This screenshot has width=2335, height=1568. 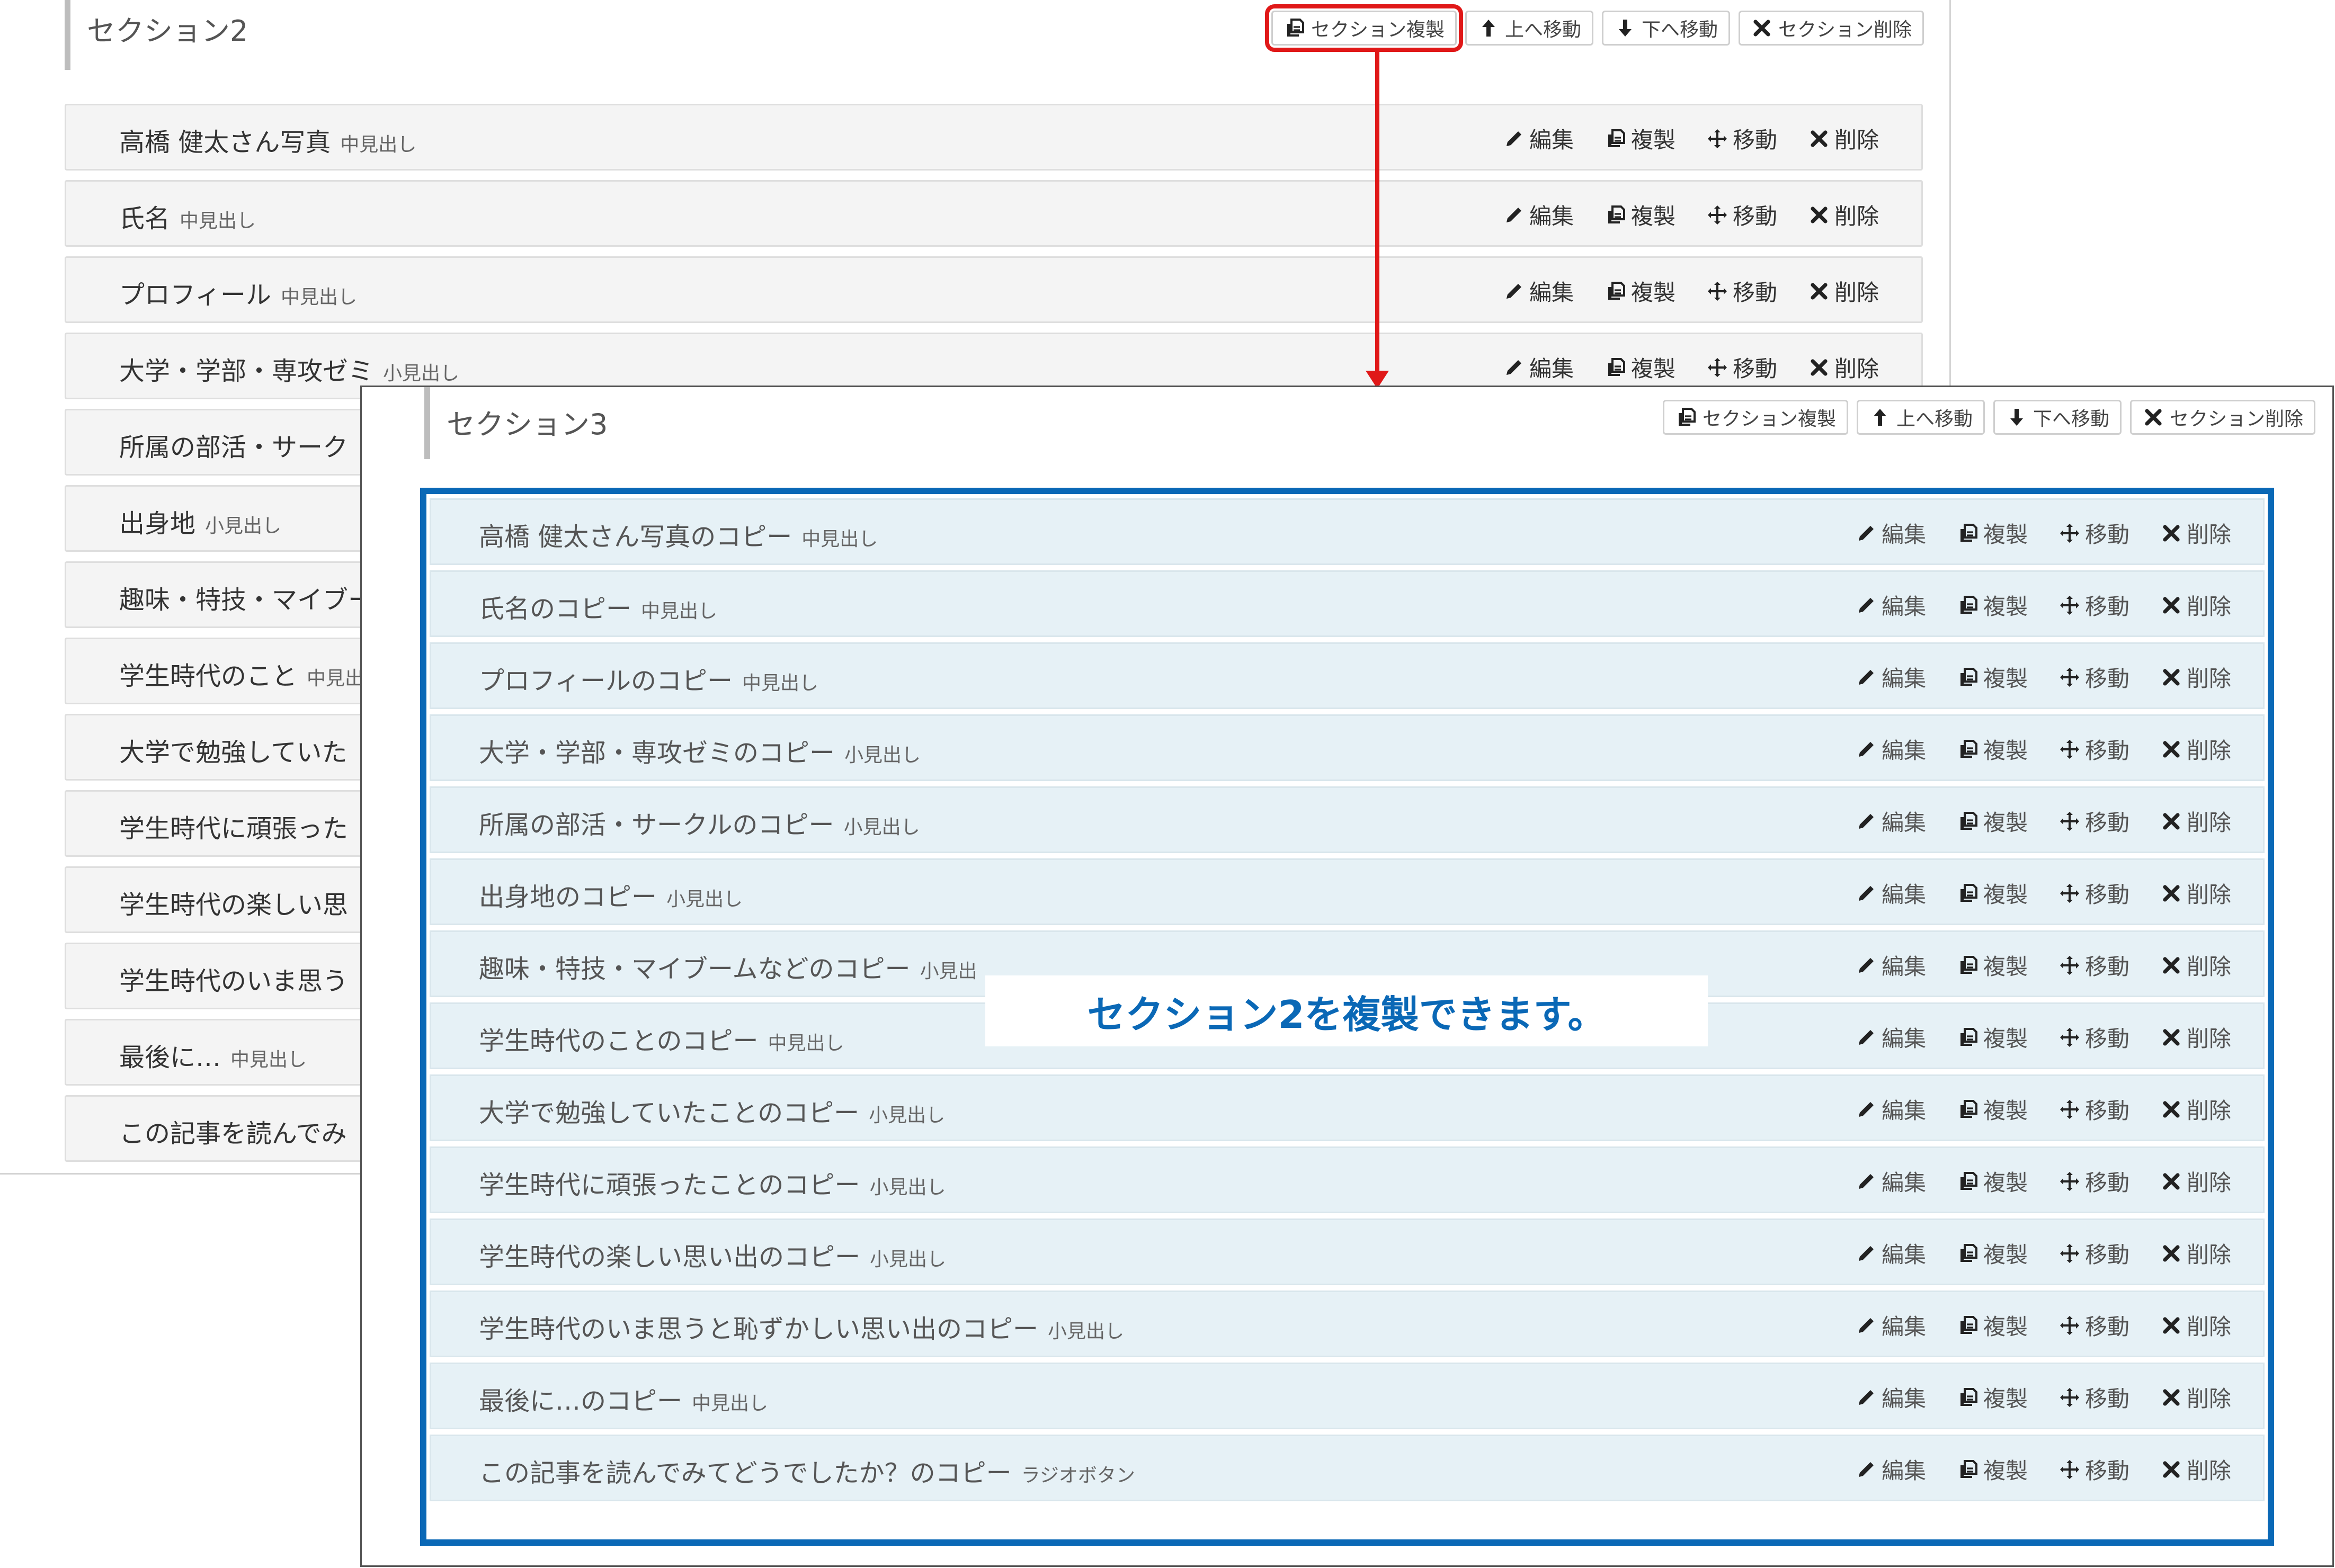 I want to click on list-item: 最後に…のコピー 中見出し 編集 複製 移動 削除, so click(x=1347, y=1396).